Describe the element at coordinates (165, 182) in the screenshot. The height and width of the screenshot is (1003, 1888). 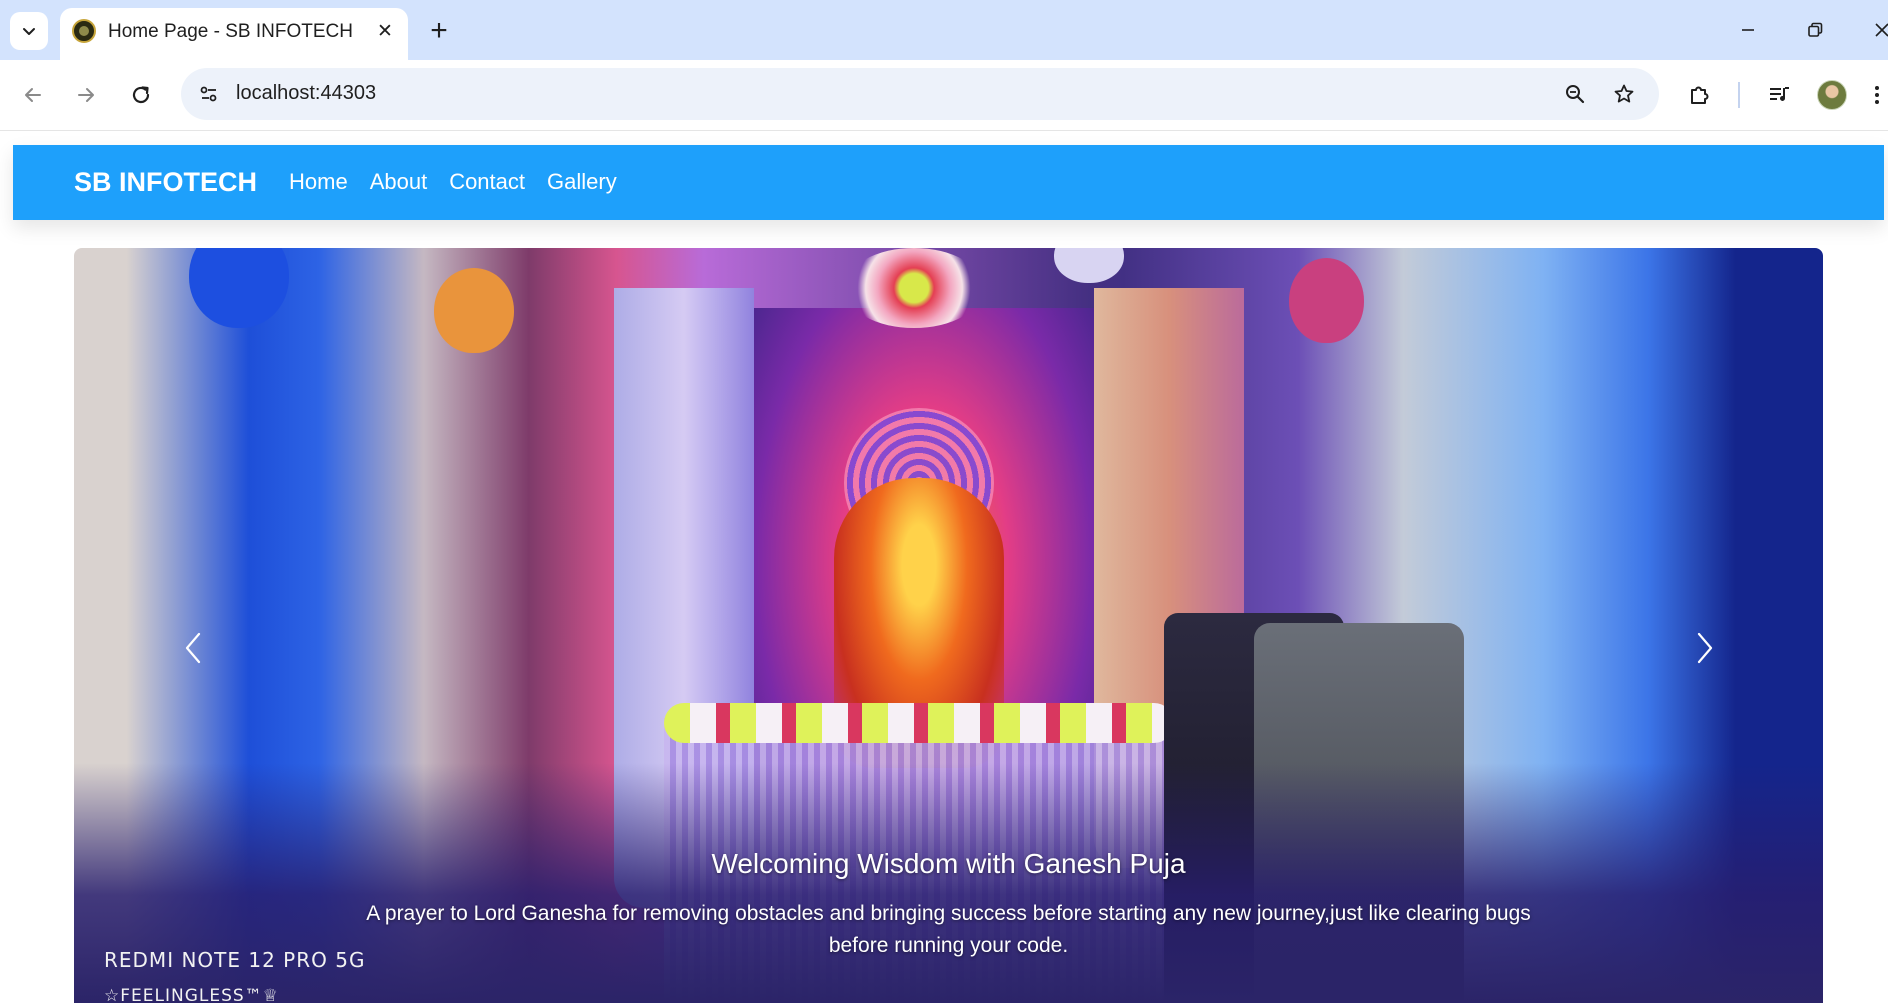
I see `site-brand: SB INFOTECH` at that location.